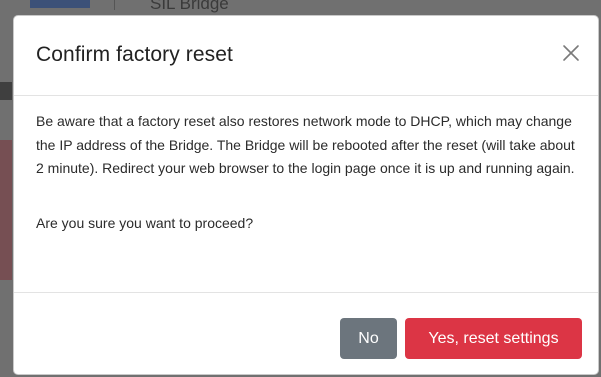 The image size is (601, 377). Describe the element at coordinates (145, 223) in the screenshot. I see `confirmation-question: Are you sure you want to proceed?` at that location.